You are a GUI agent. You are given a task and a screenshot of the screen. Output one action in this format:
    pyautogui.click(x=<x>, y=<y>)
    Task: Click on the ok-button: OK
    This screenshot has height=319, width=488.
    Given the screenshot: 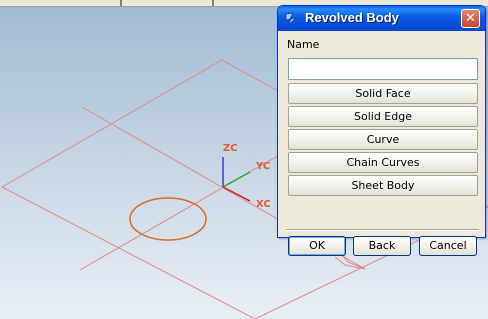 What is the action you would take?
    pyautogui.click(x=317, y=246)
    